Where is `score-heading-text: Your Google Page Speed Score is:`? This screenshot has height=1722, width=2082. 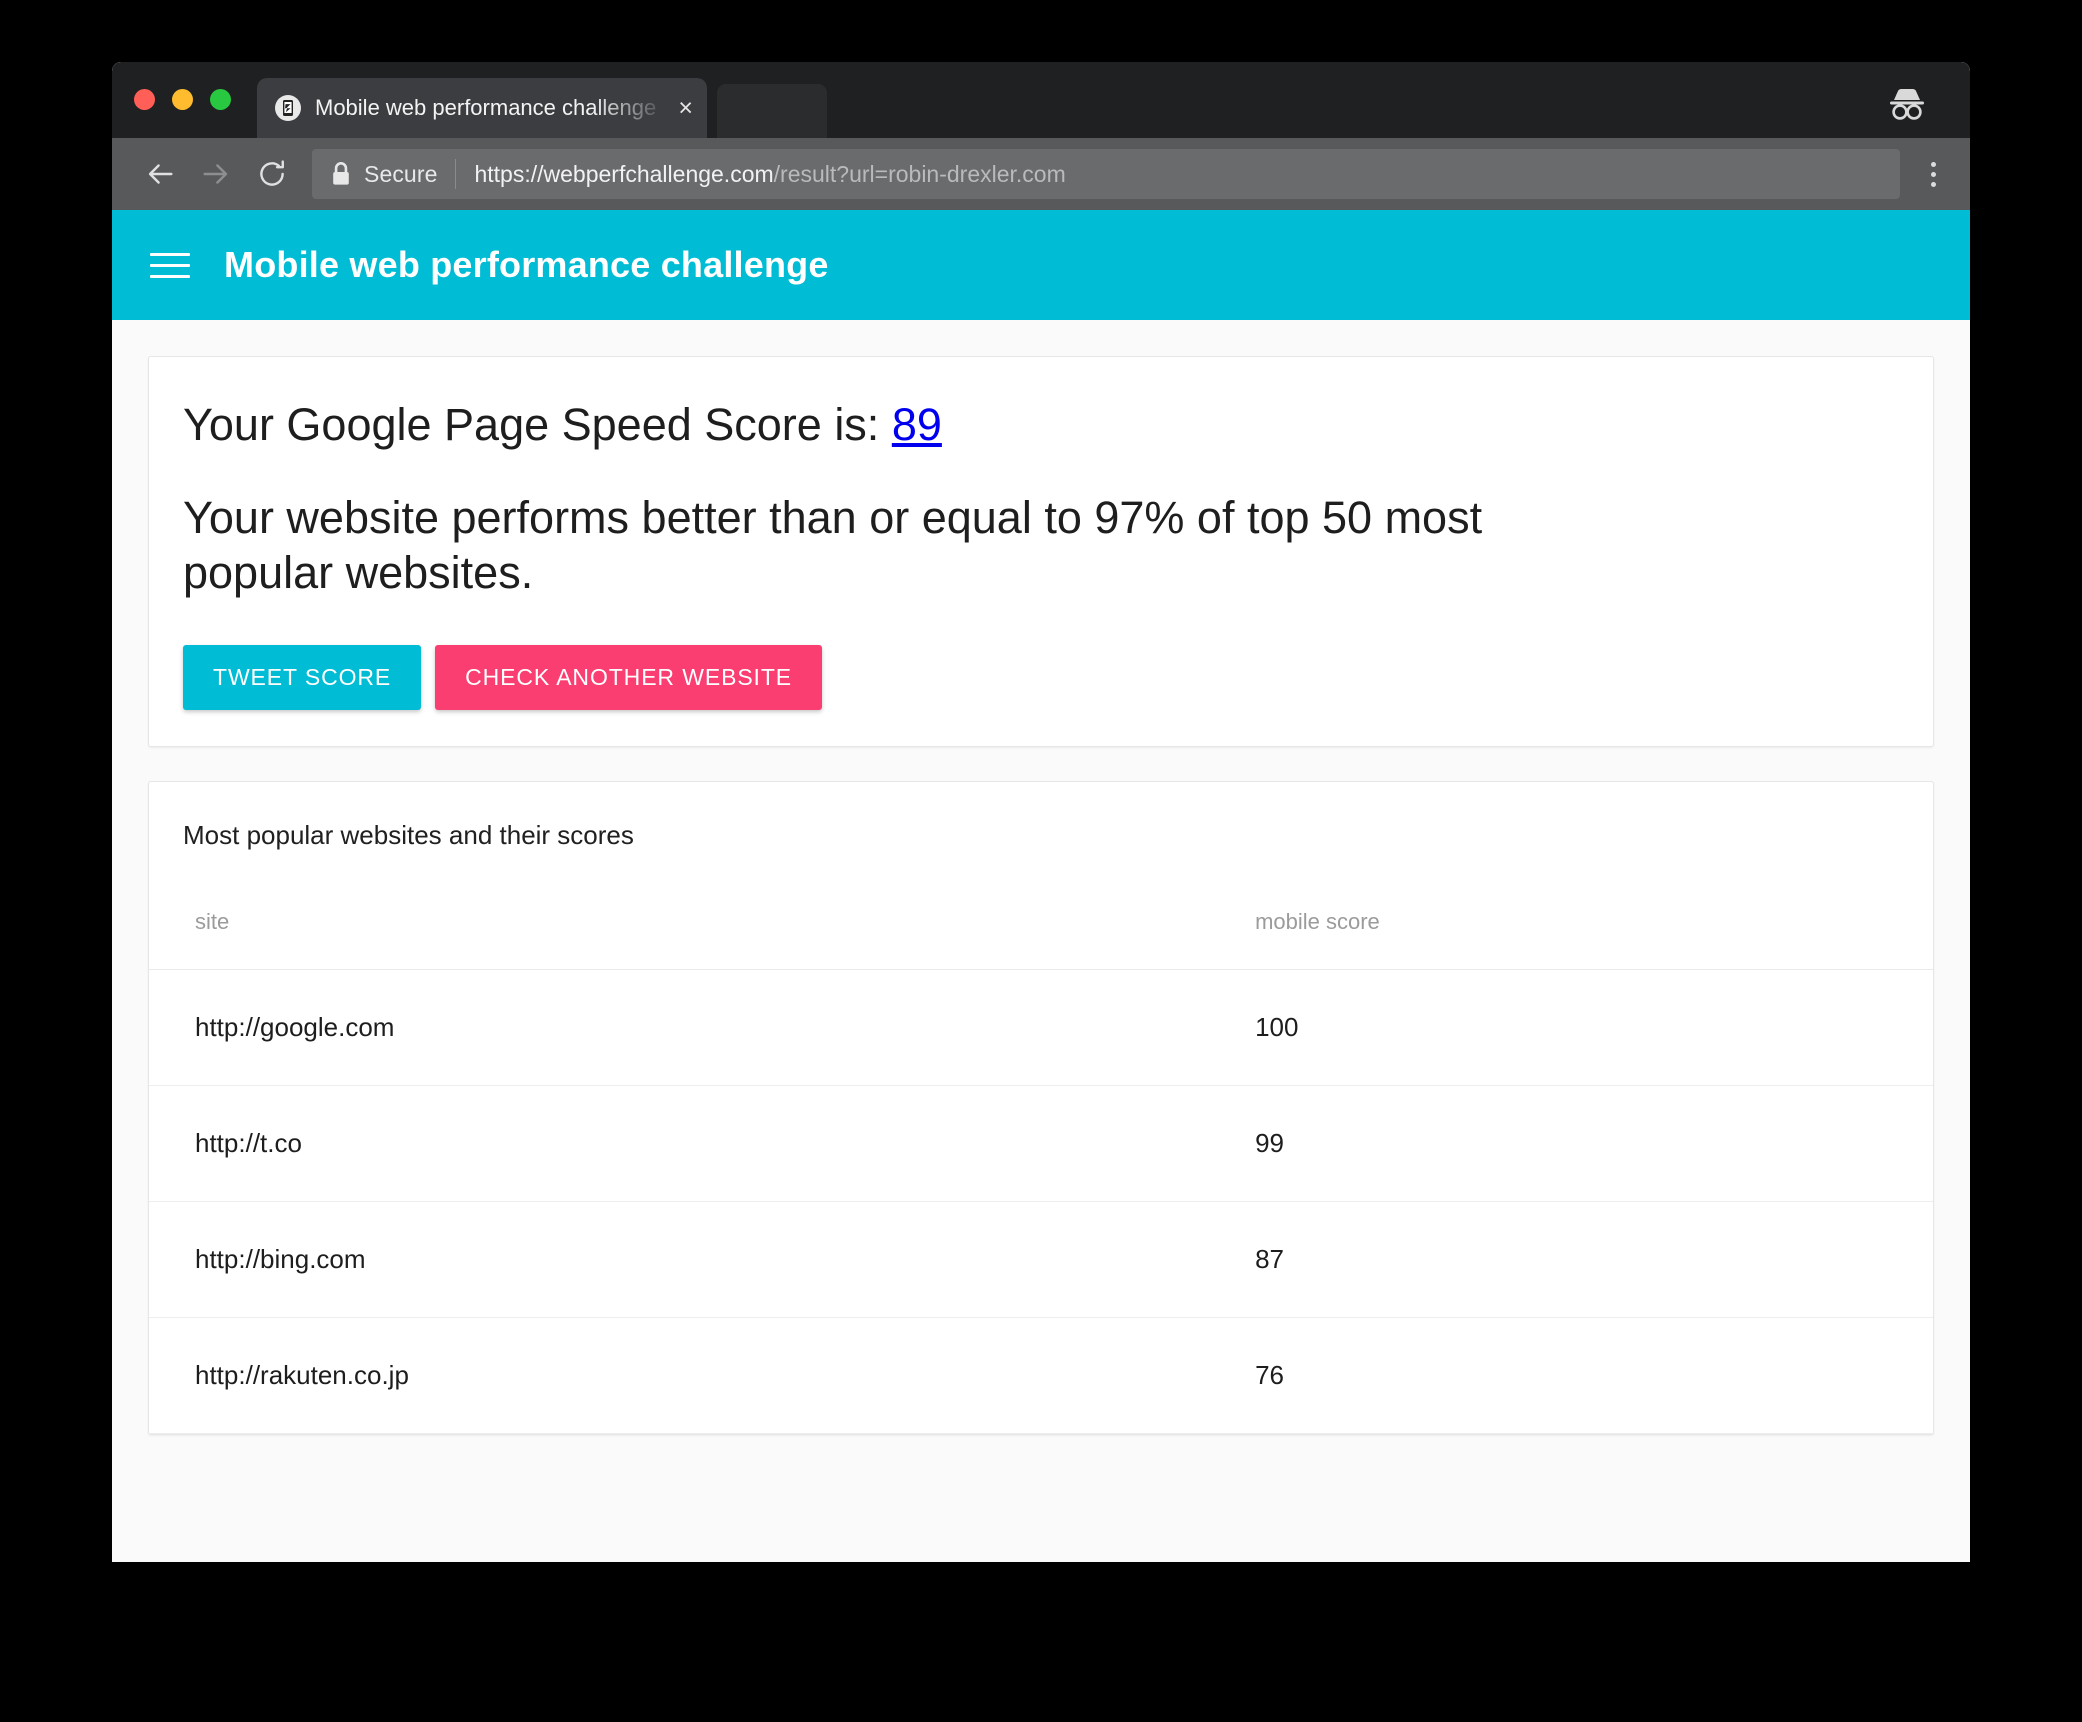
score-heading-text: Your Google Page Speed Score is: is located at coordinates (537, 424).